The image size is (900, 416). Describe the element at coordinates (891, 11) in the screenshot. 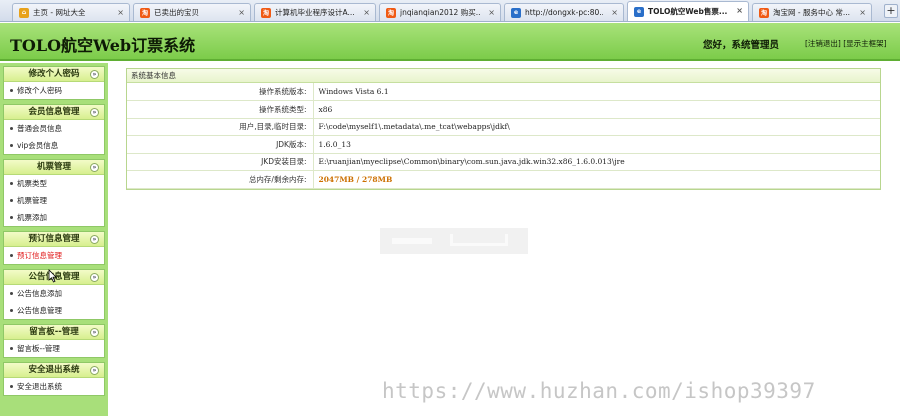

I see `new-tab-button: +` at that location.